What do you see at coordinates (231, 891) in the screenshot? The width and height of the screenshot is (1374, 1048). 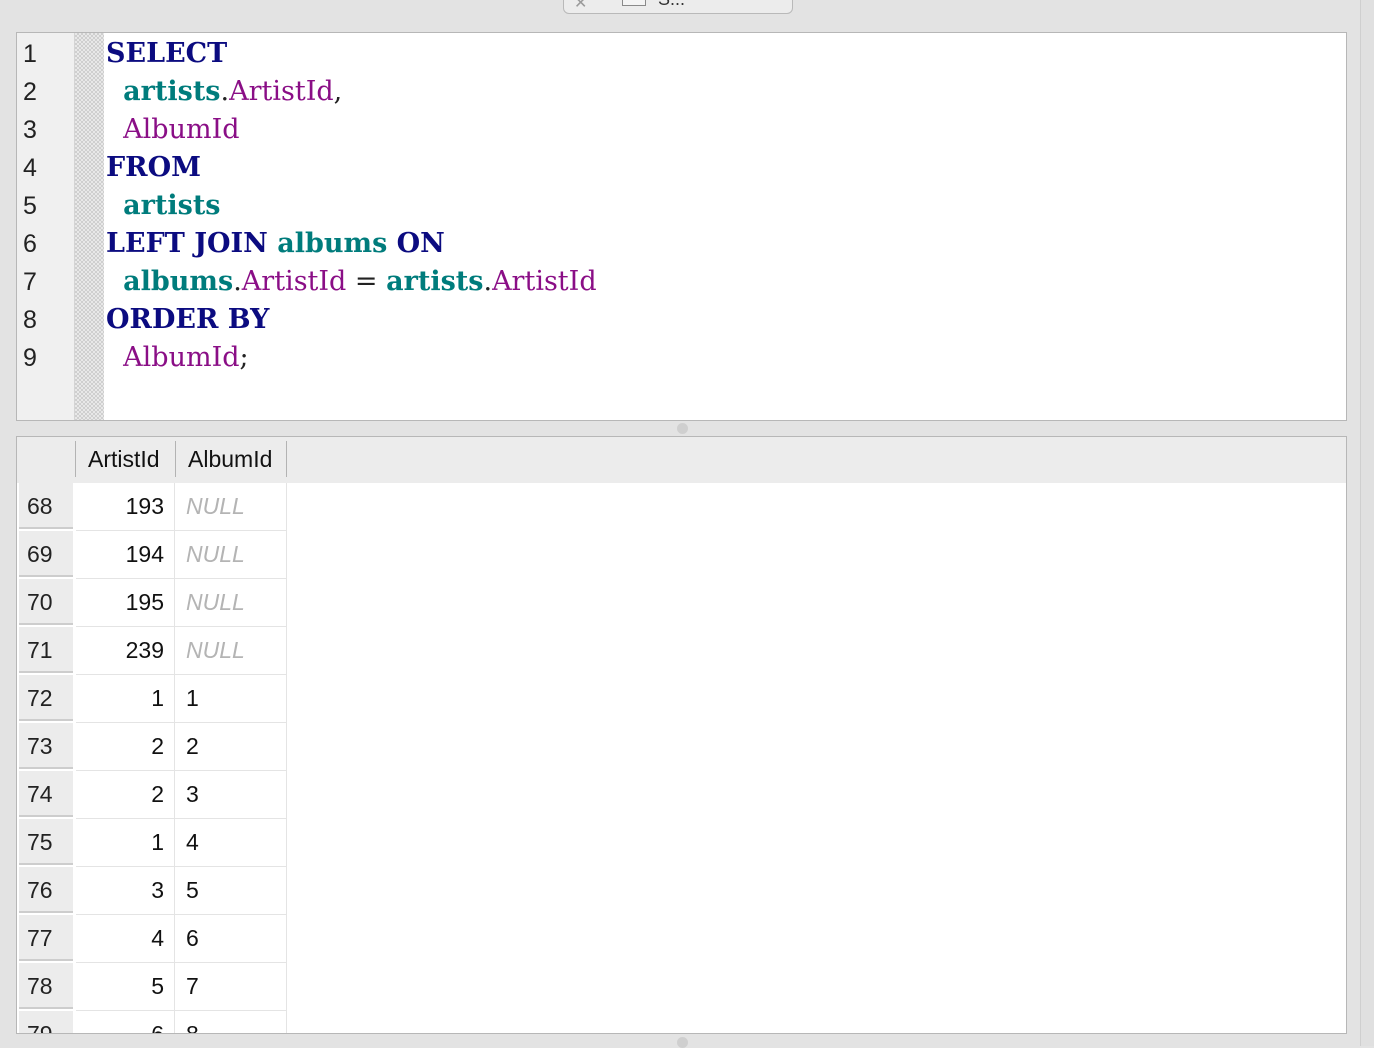 I see `cell-albumid: 5` at bounding box center [231, 891].